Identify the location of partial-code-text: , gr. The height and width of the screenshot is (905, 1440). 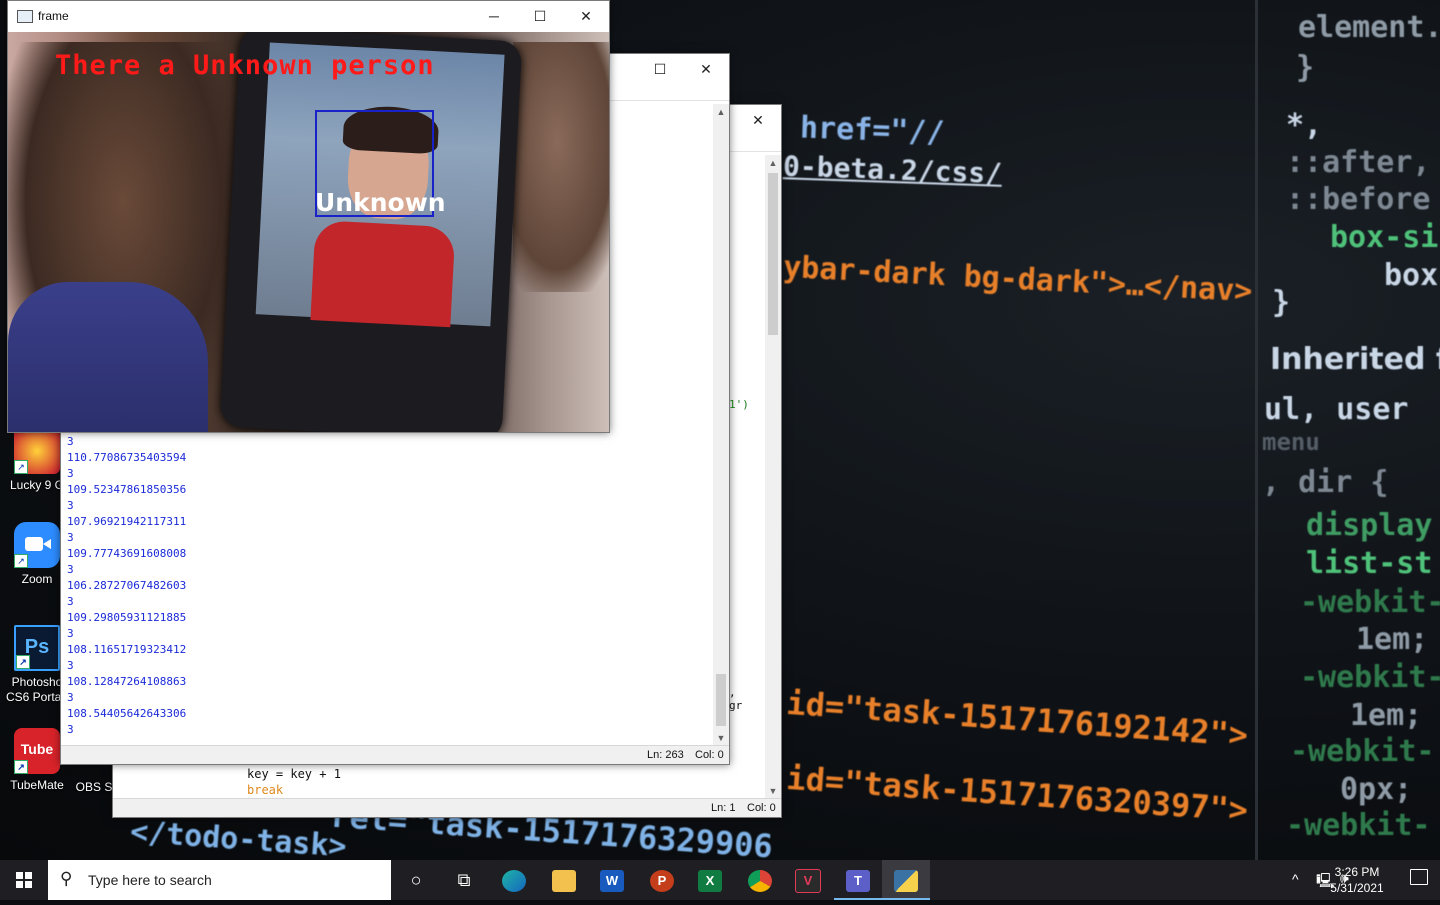
(736, 699).